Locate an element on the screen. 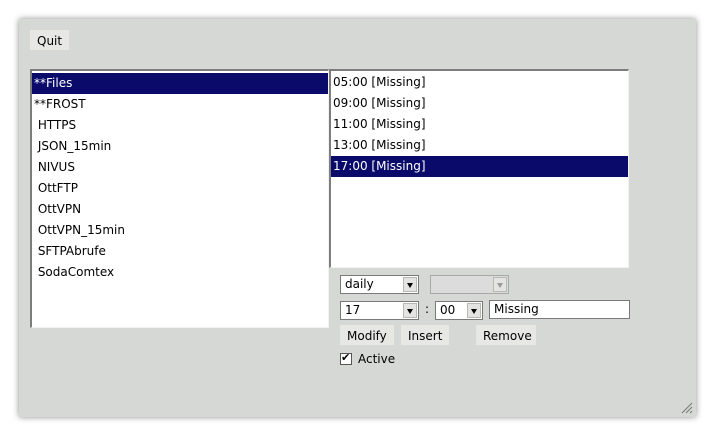  modify-button: Modify is located at coordinates (367, 335).